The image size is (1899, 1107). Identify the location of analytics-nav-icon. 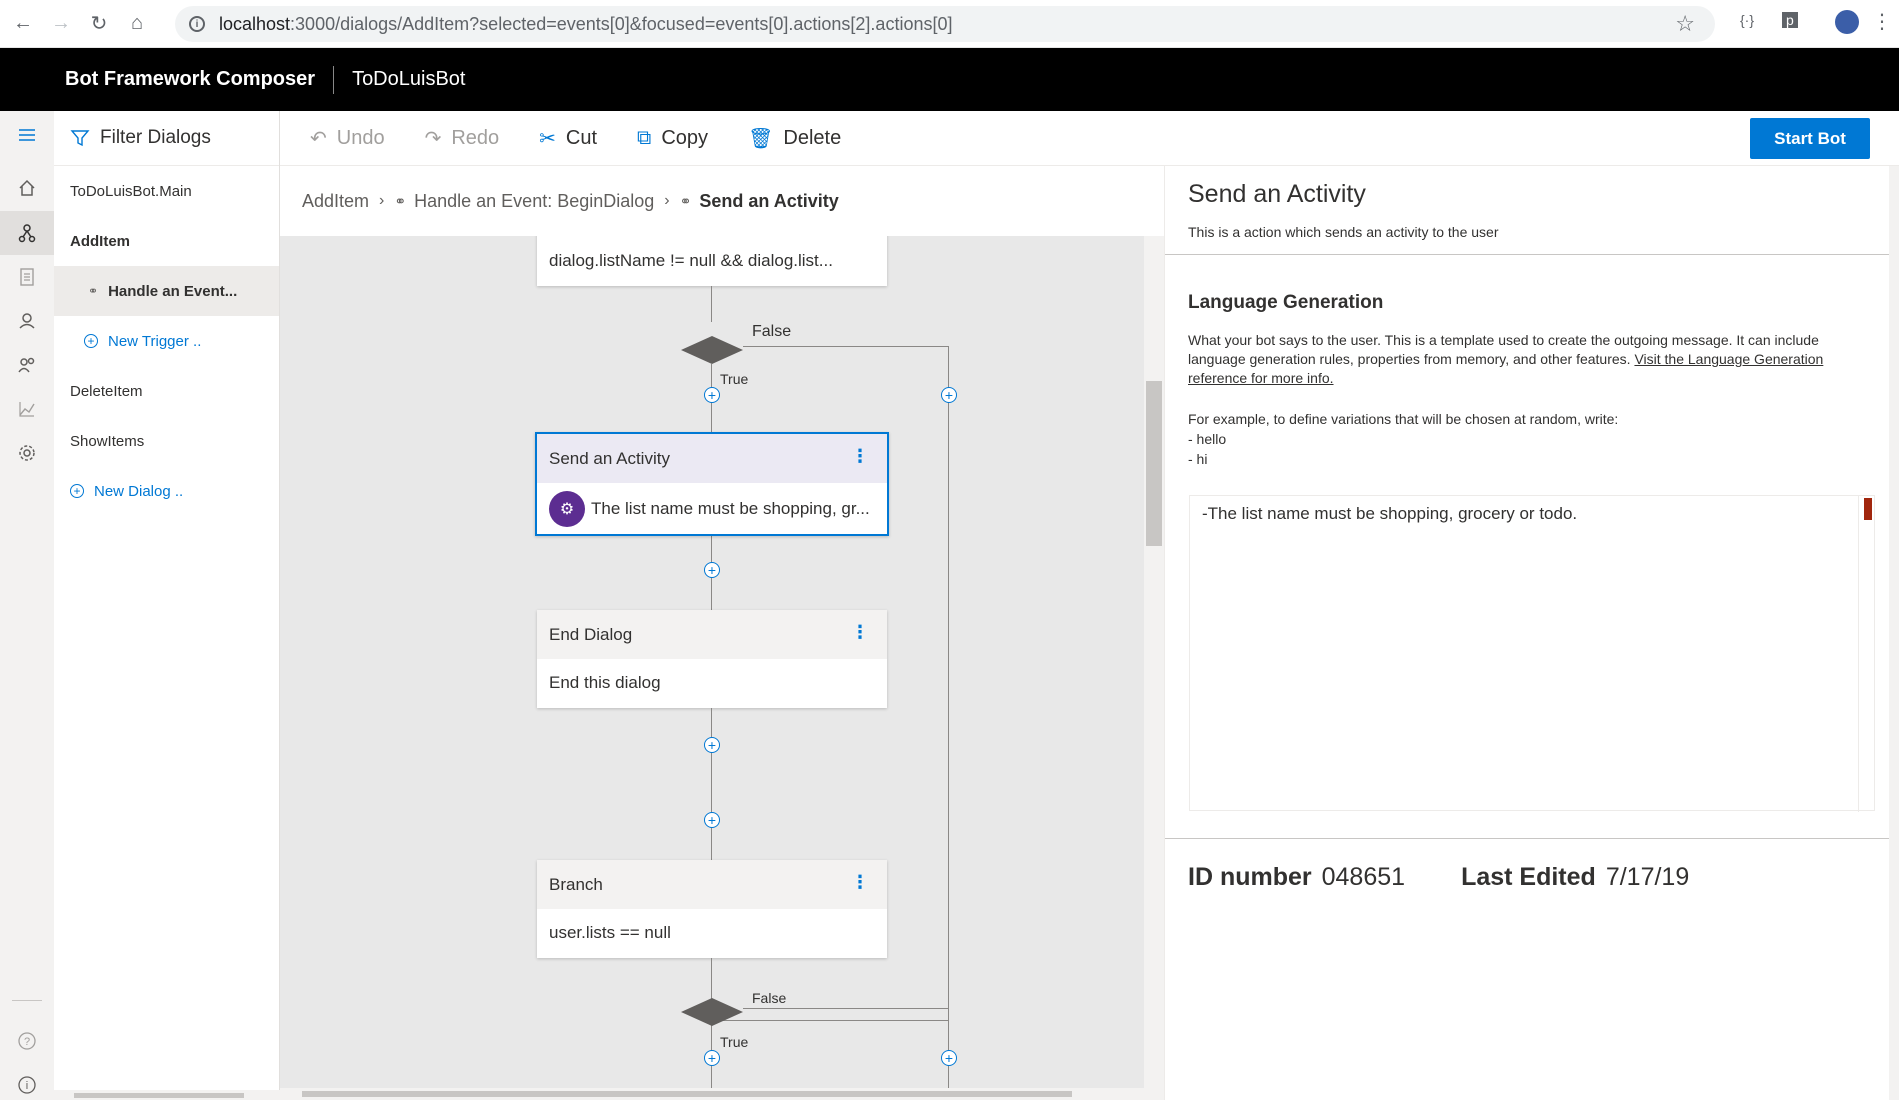
(27, 409).